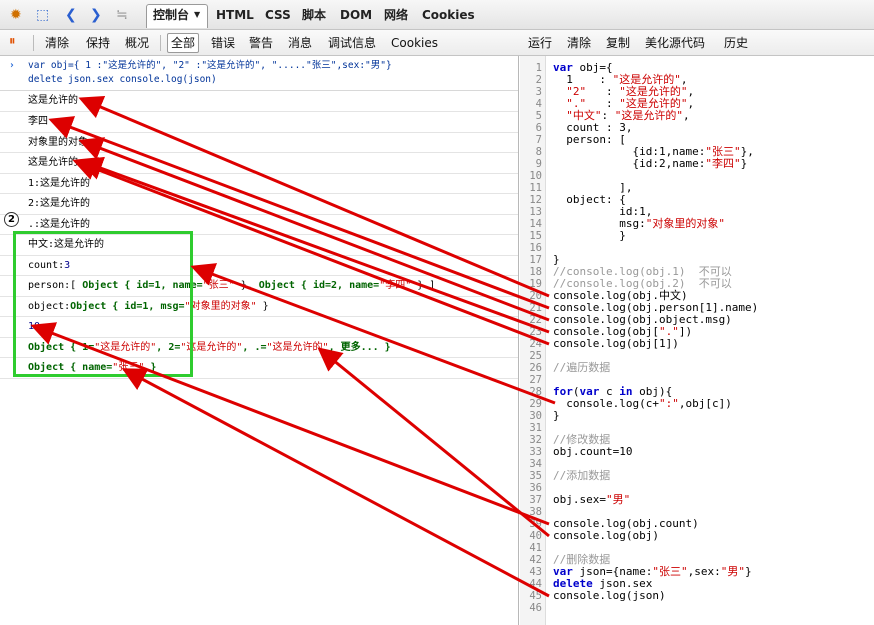 The image size is (874, 625). Describe the element at coordinates (356, 15) in the screenshot. I see `tab-dom: DOM` at that location.